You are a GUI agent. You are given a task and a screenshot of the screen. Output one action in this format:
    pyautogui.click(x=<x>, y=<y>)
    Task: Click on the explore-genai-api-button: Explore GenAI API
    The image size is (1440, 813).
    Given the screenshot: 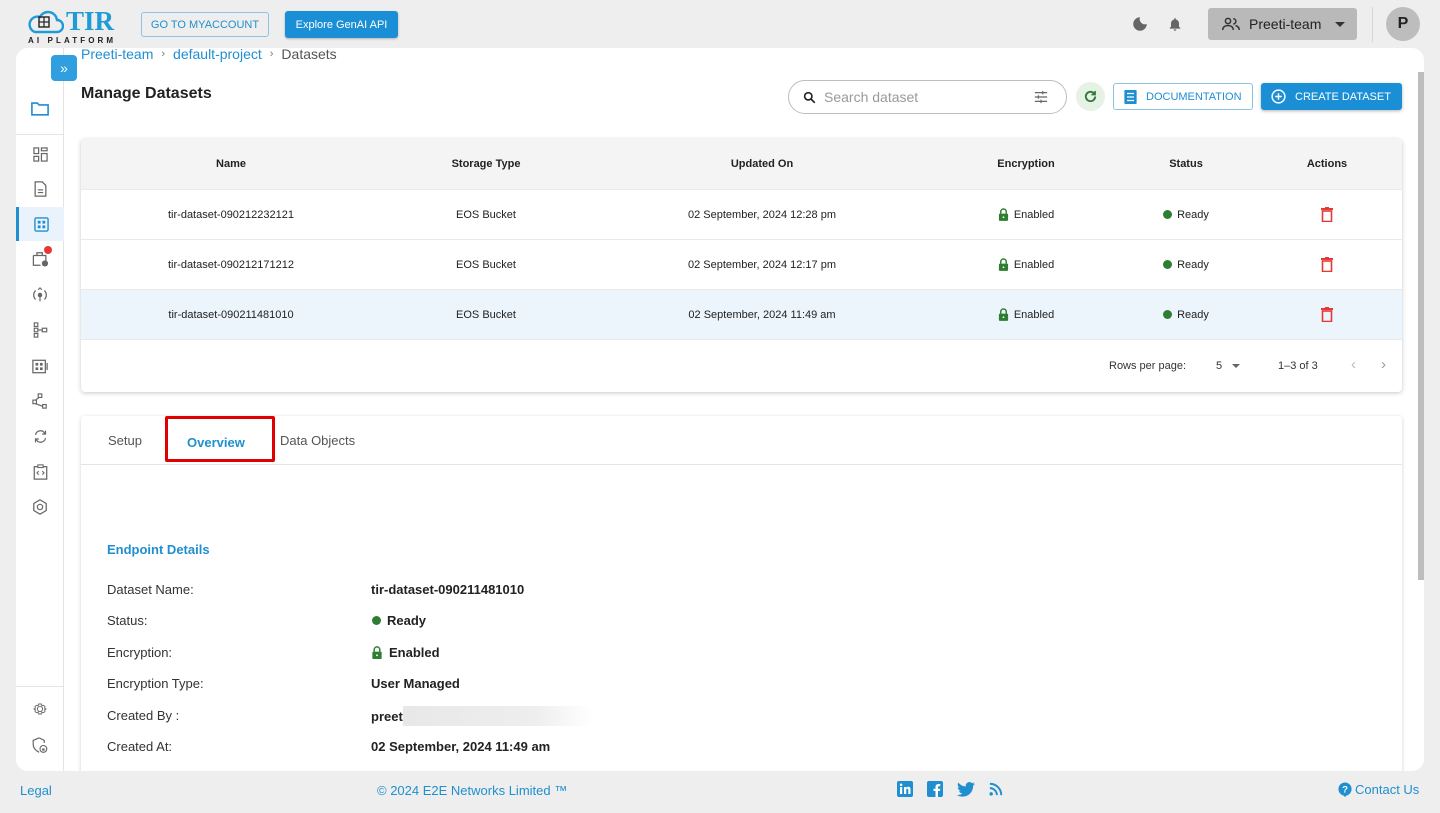 What is the action you would take?
    pyautogui.click(x=341, y=24)
    